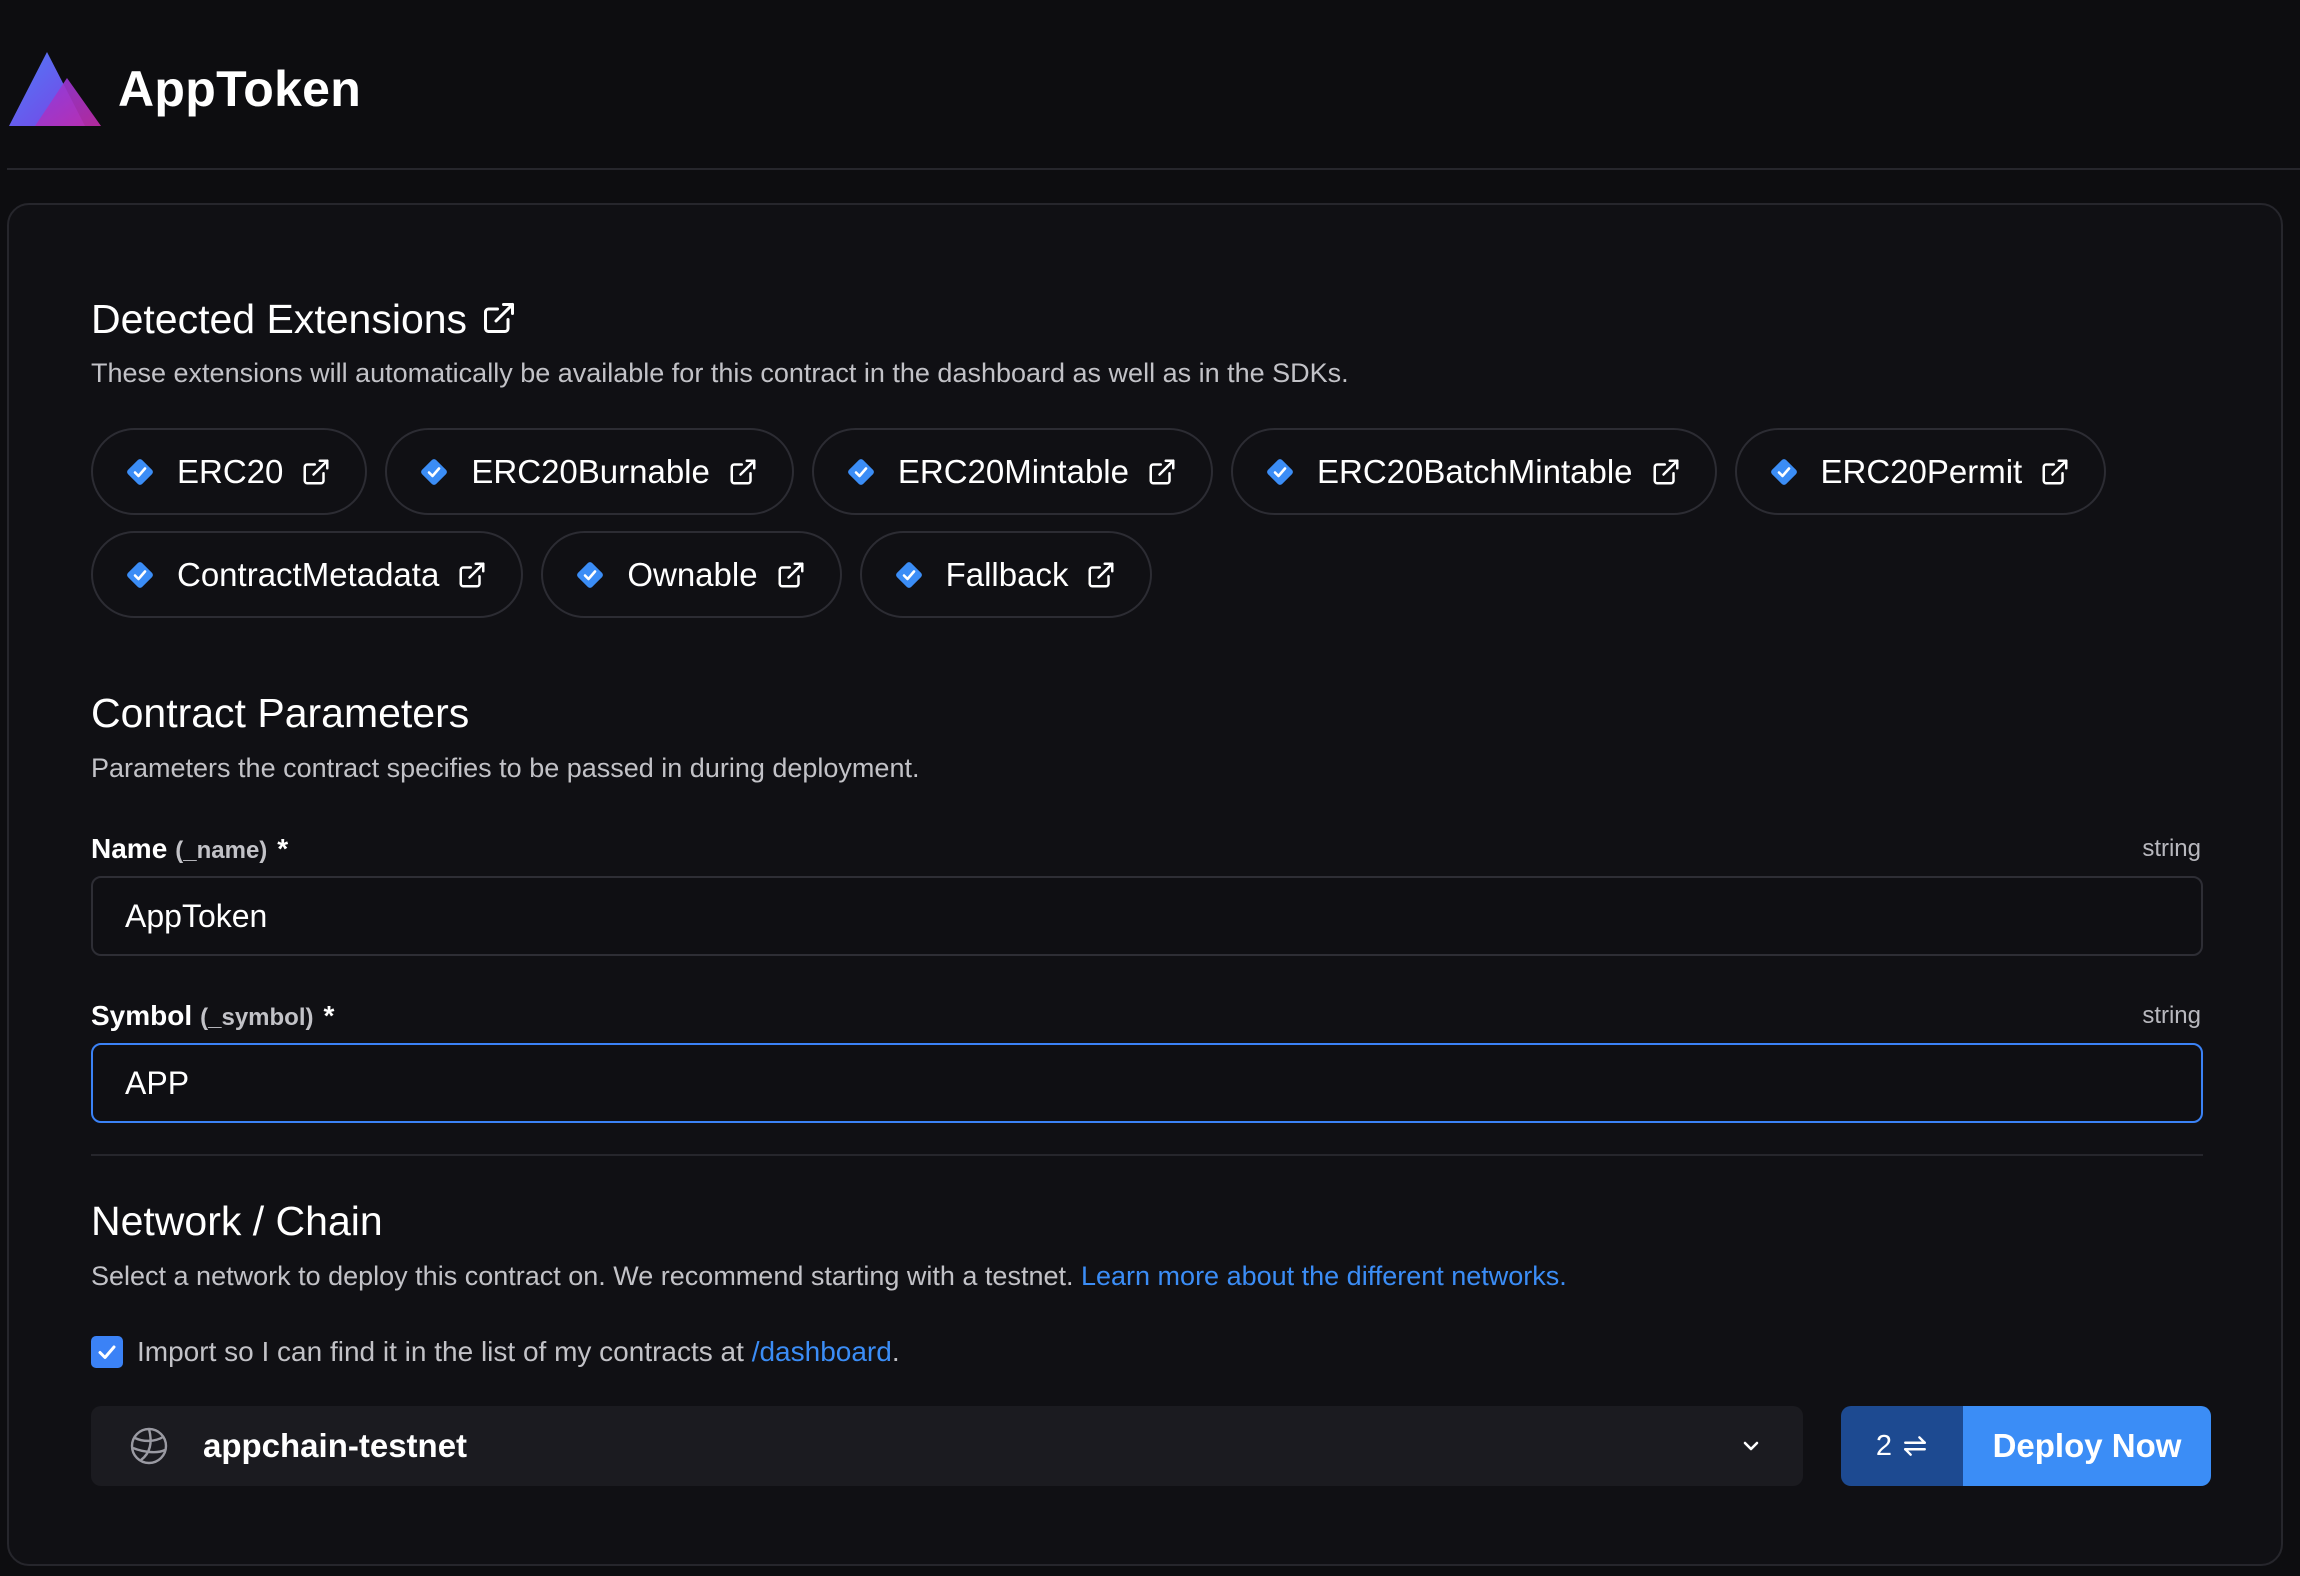 This screenshot has width=2300, height=1576. Describe the element at coordinates (1153, 169) in the screenshot. I see `header-divider` at that location.